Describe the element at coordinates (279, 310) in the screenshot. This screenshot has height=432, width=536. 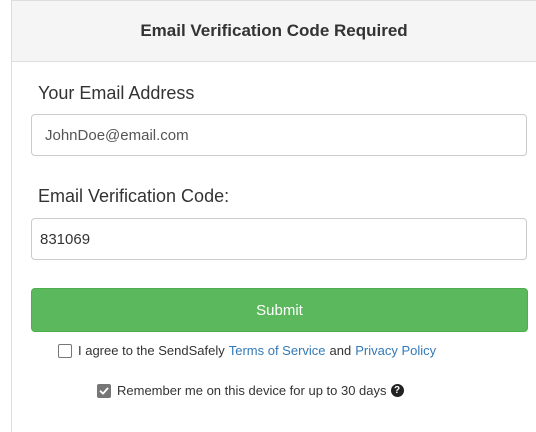
I see `submit-button: Submit` at that location.